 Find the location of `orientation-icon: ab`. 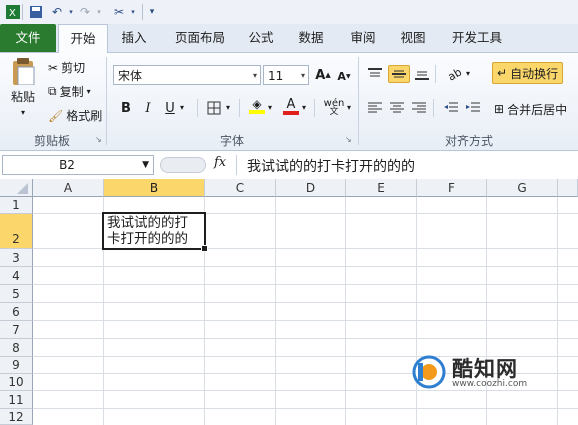

orientation-icon: ab is located at coordinates (455, 74).